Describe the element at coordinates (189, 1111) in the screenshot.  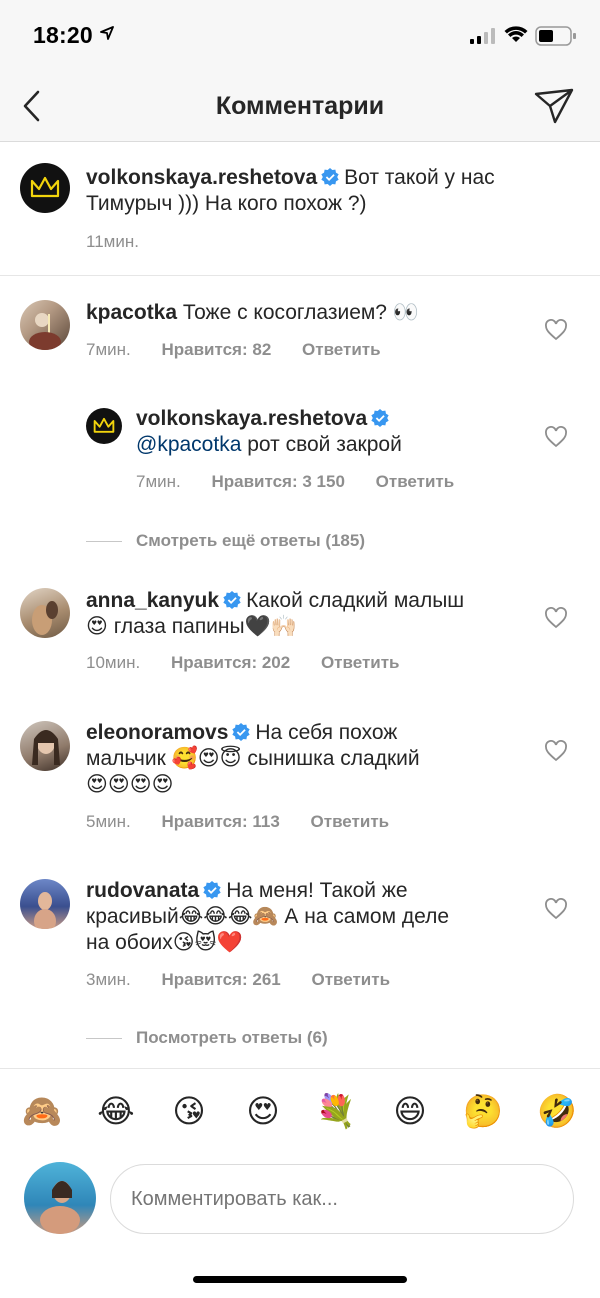
I see `emoji-kiss-button: 😘` at that location.